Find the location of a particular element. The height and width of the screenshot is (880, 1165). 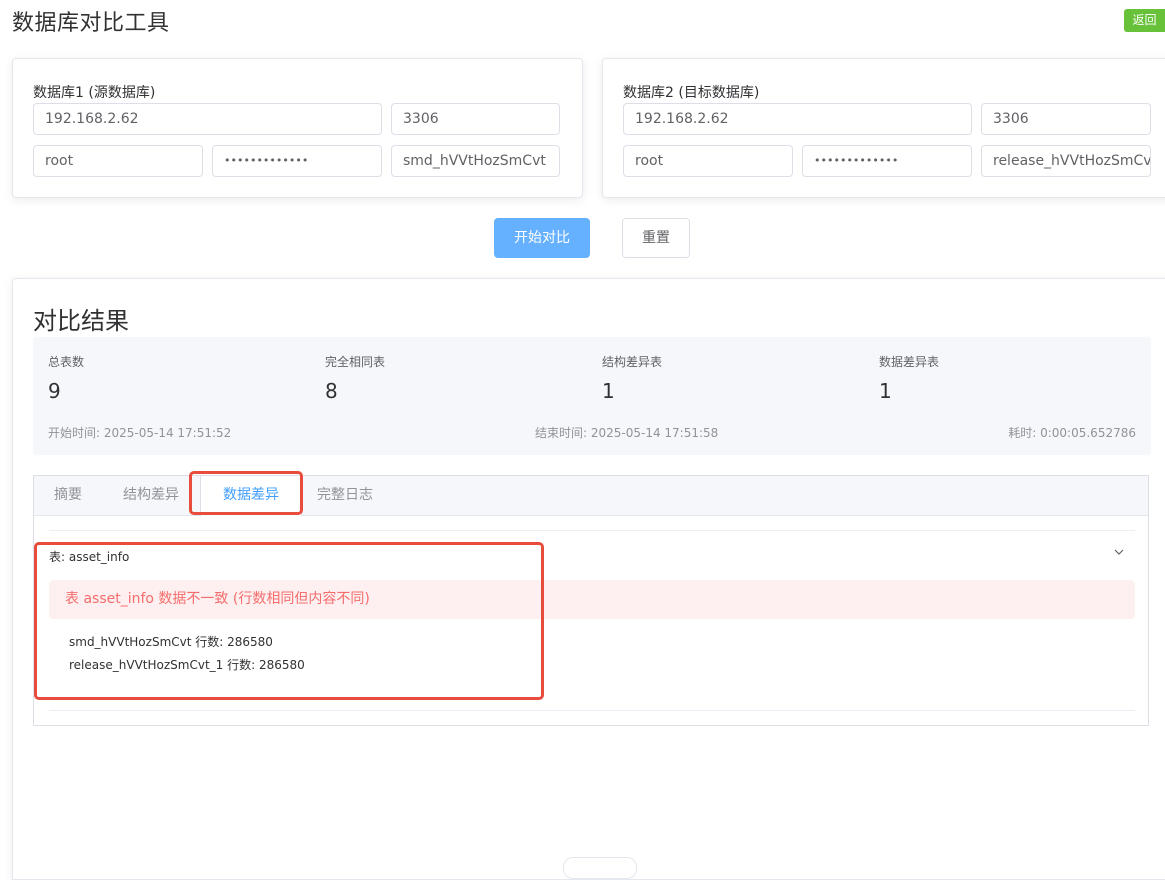

reset-button: 重置 is located at coordinates (656, 238).